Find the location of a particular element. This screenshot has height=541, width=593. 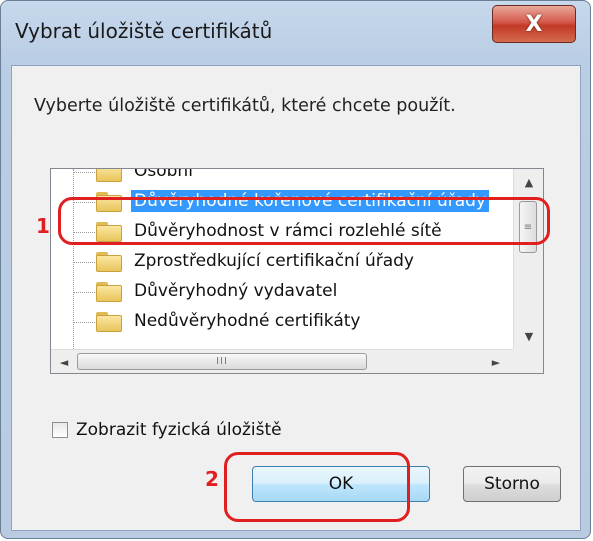

annotation-number-1: 1 is located at coordinates (43, 226).